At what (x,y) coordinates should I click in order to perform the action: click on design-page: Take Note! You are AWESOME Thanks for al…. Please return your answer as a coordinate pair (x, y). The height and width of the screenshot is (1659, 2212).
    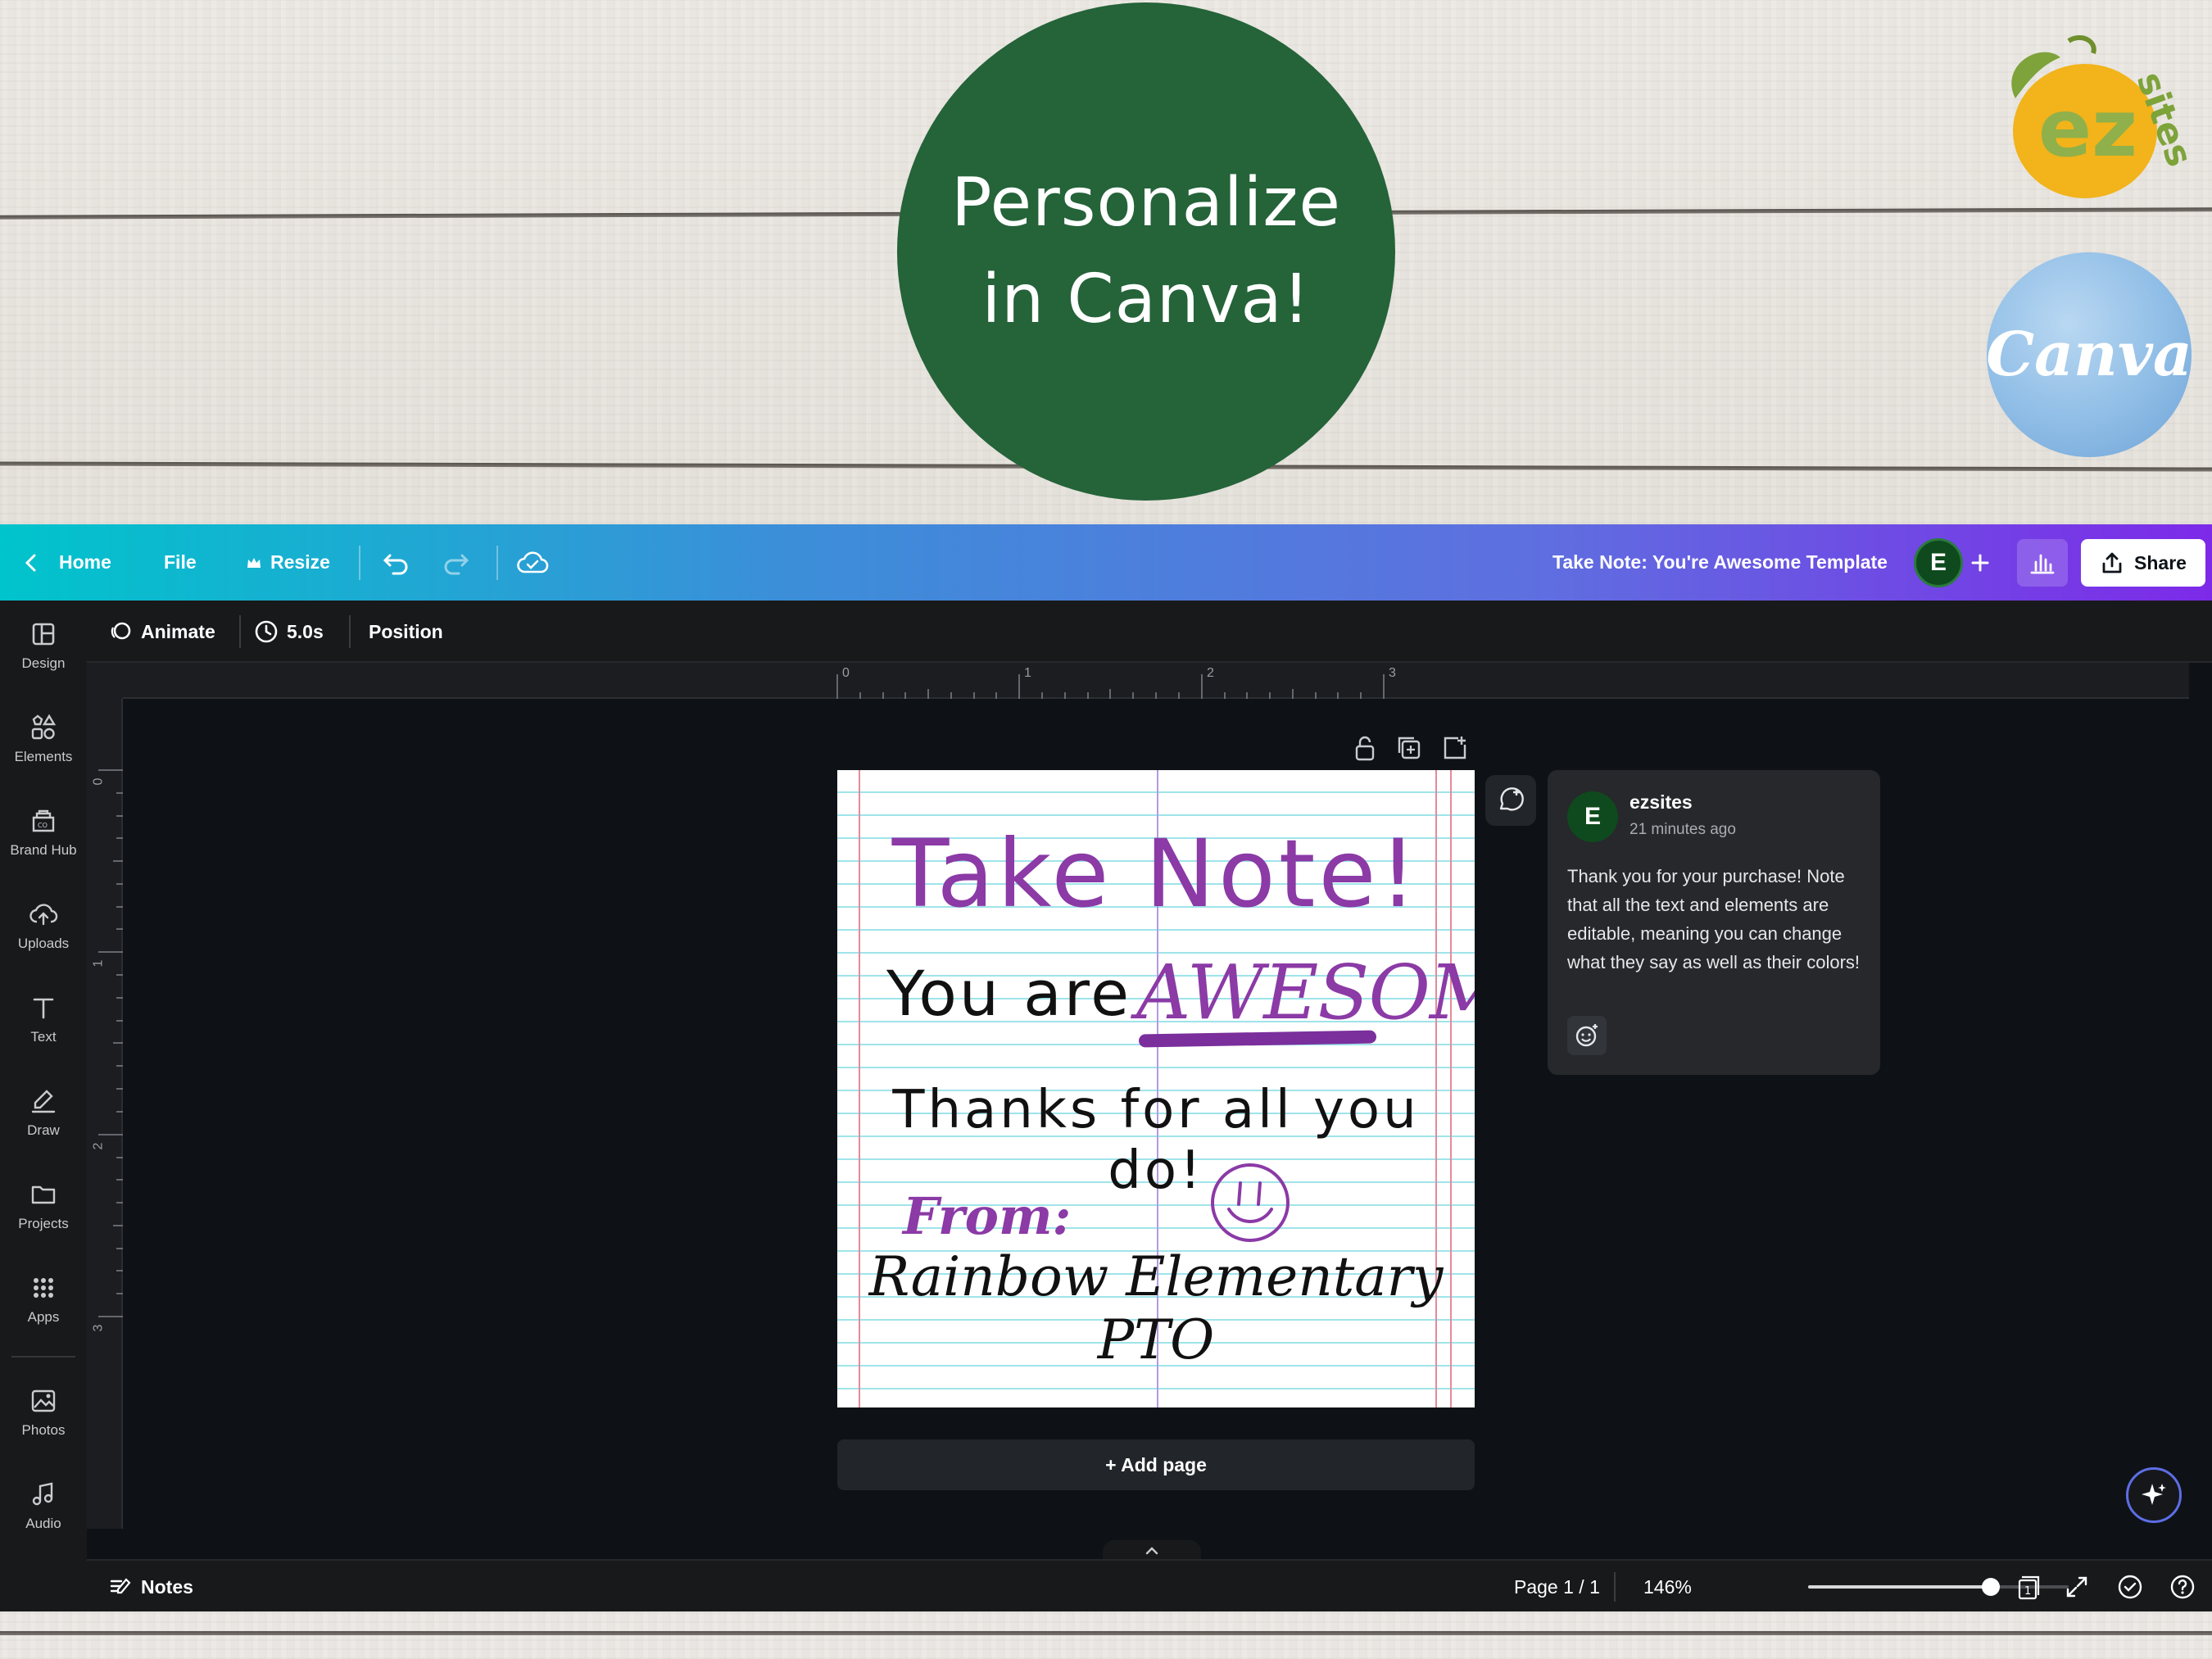
    Looking at the image, I should click on (1156, 1088).